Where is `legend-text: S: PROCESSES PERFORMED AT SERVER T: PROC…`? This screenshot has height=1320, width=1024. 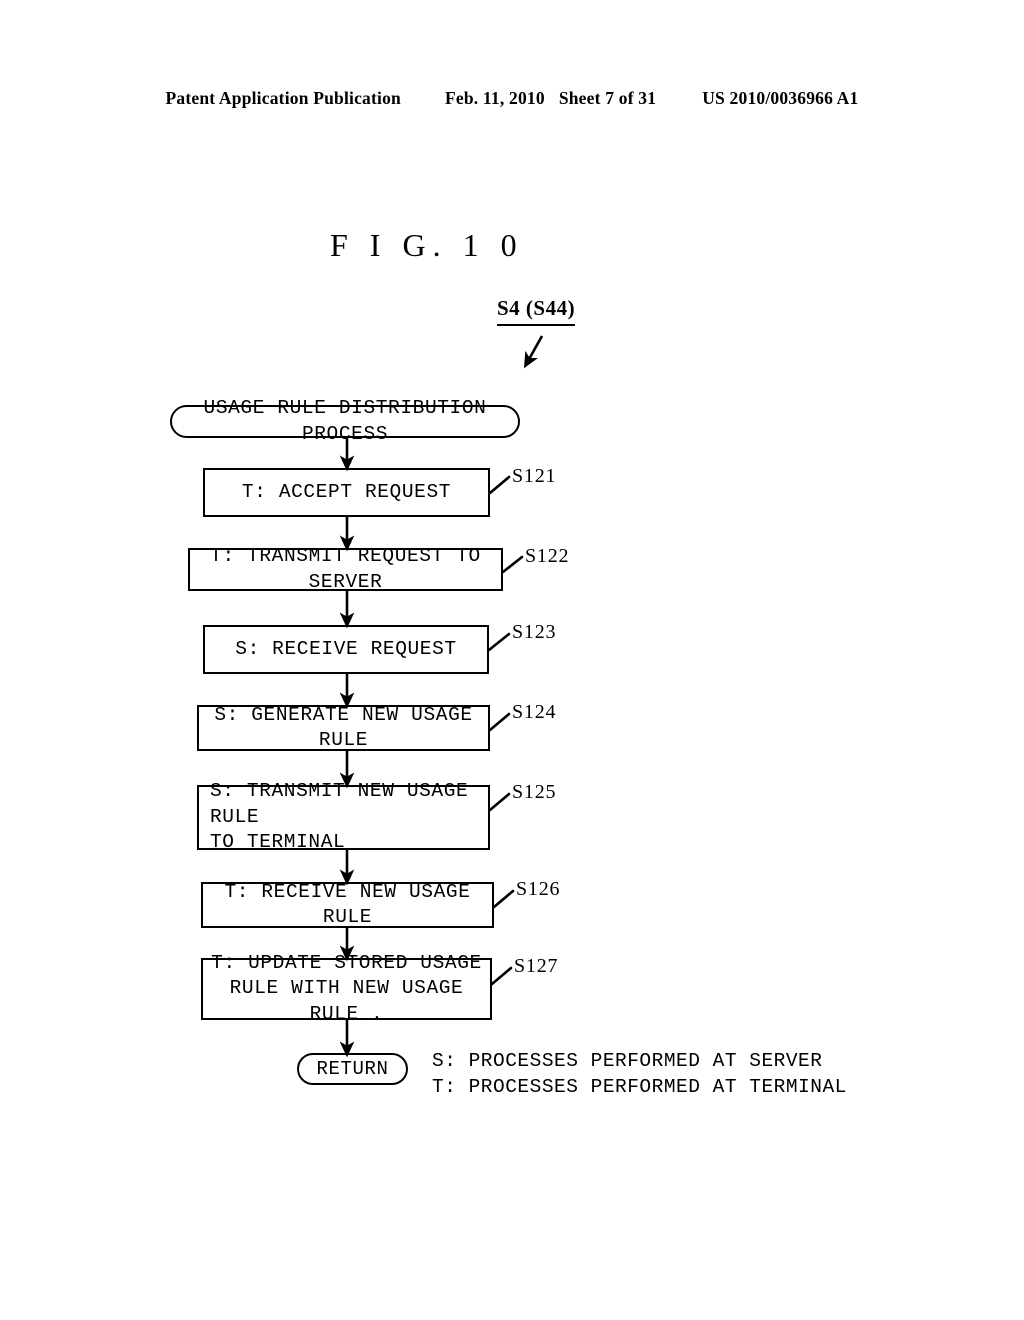 legend-text: S: PROCESSES PERFORMED AT SERVER T: PROC… is located at coordinates (639, 1074).